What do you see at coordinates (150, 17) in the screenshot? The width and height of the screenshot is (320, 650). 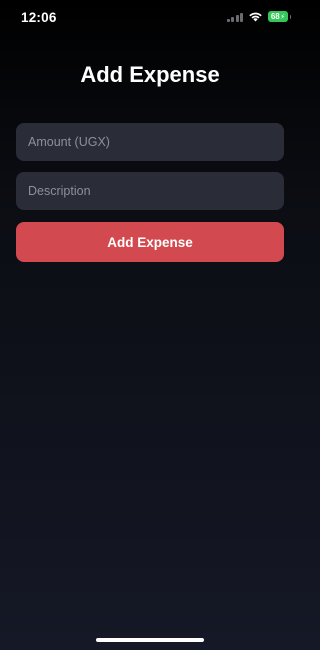 I see `status-bar: 12:06 68 ⚡` at bounding box center [150, 17].